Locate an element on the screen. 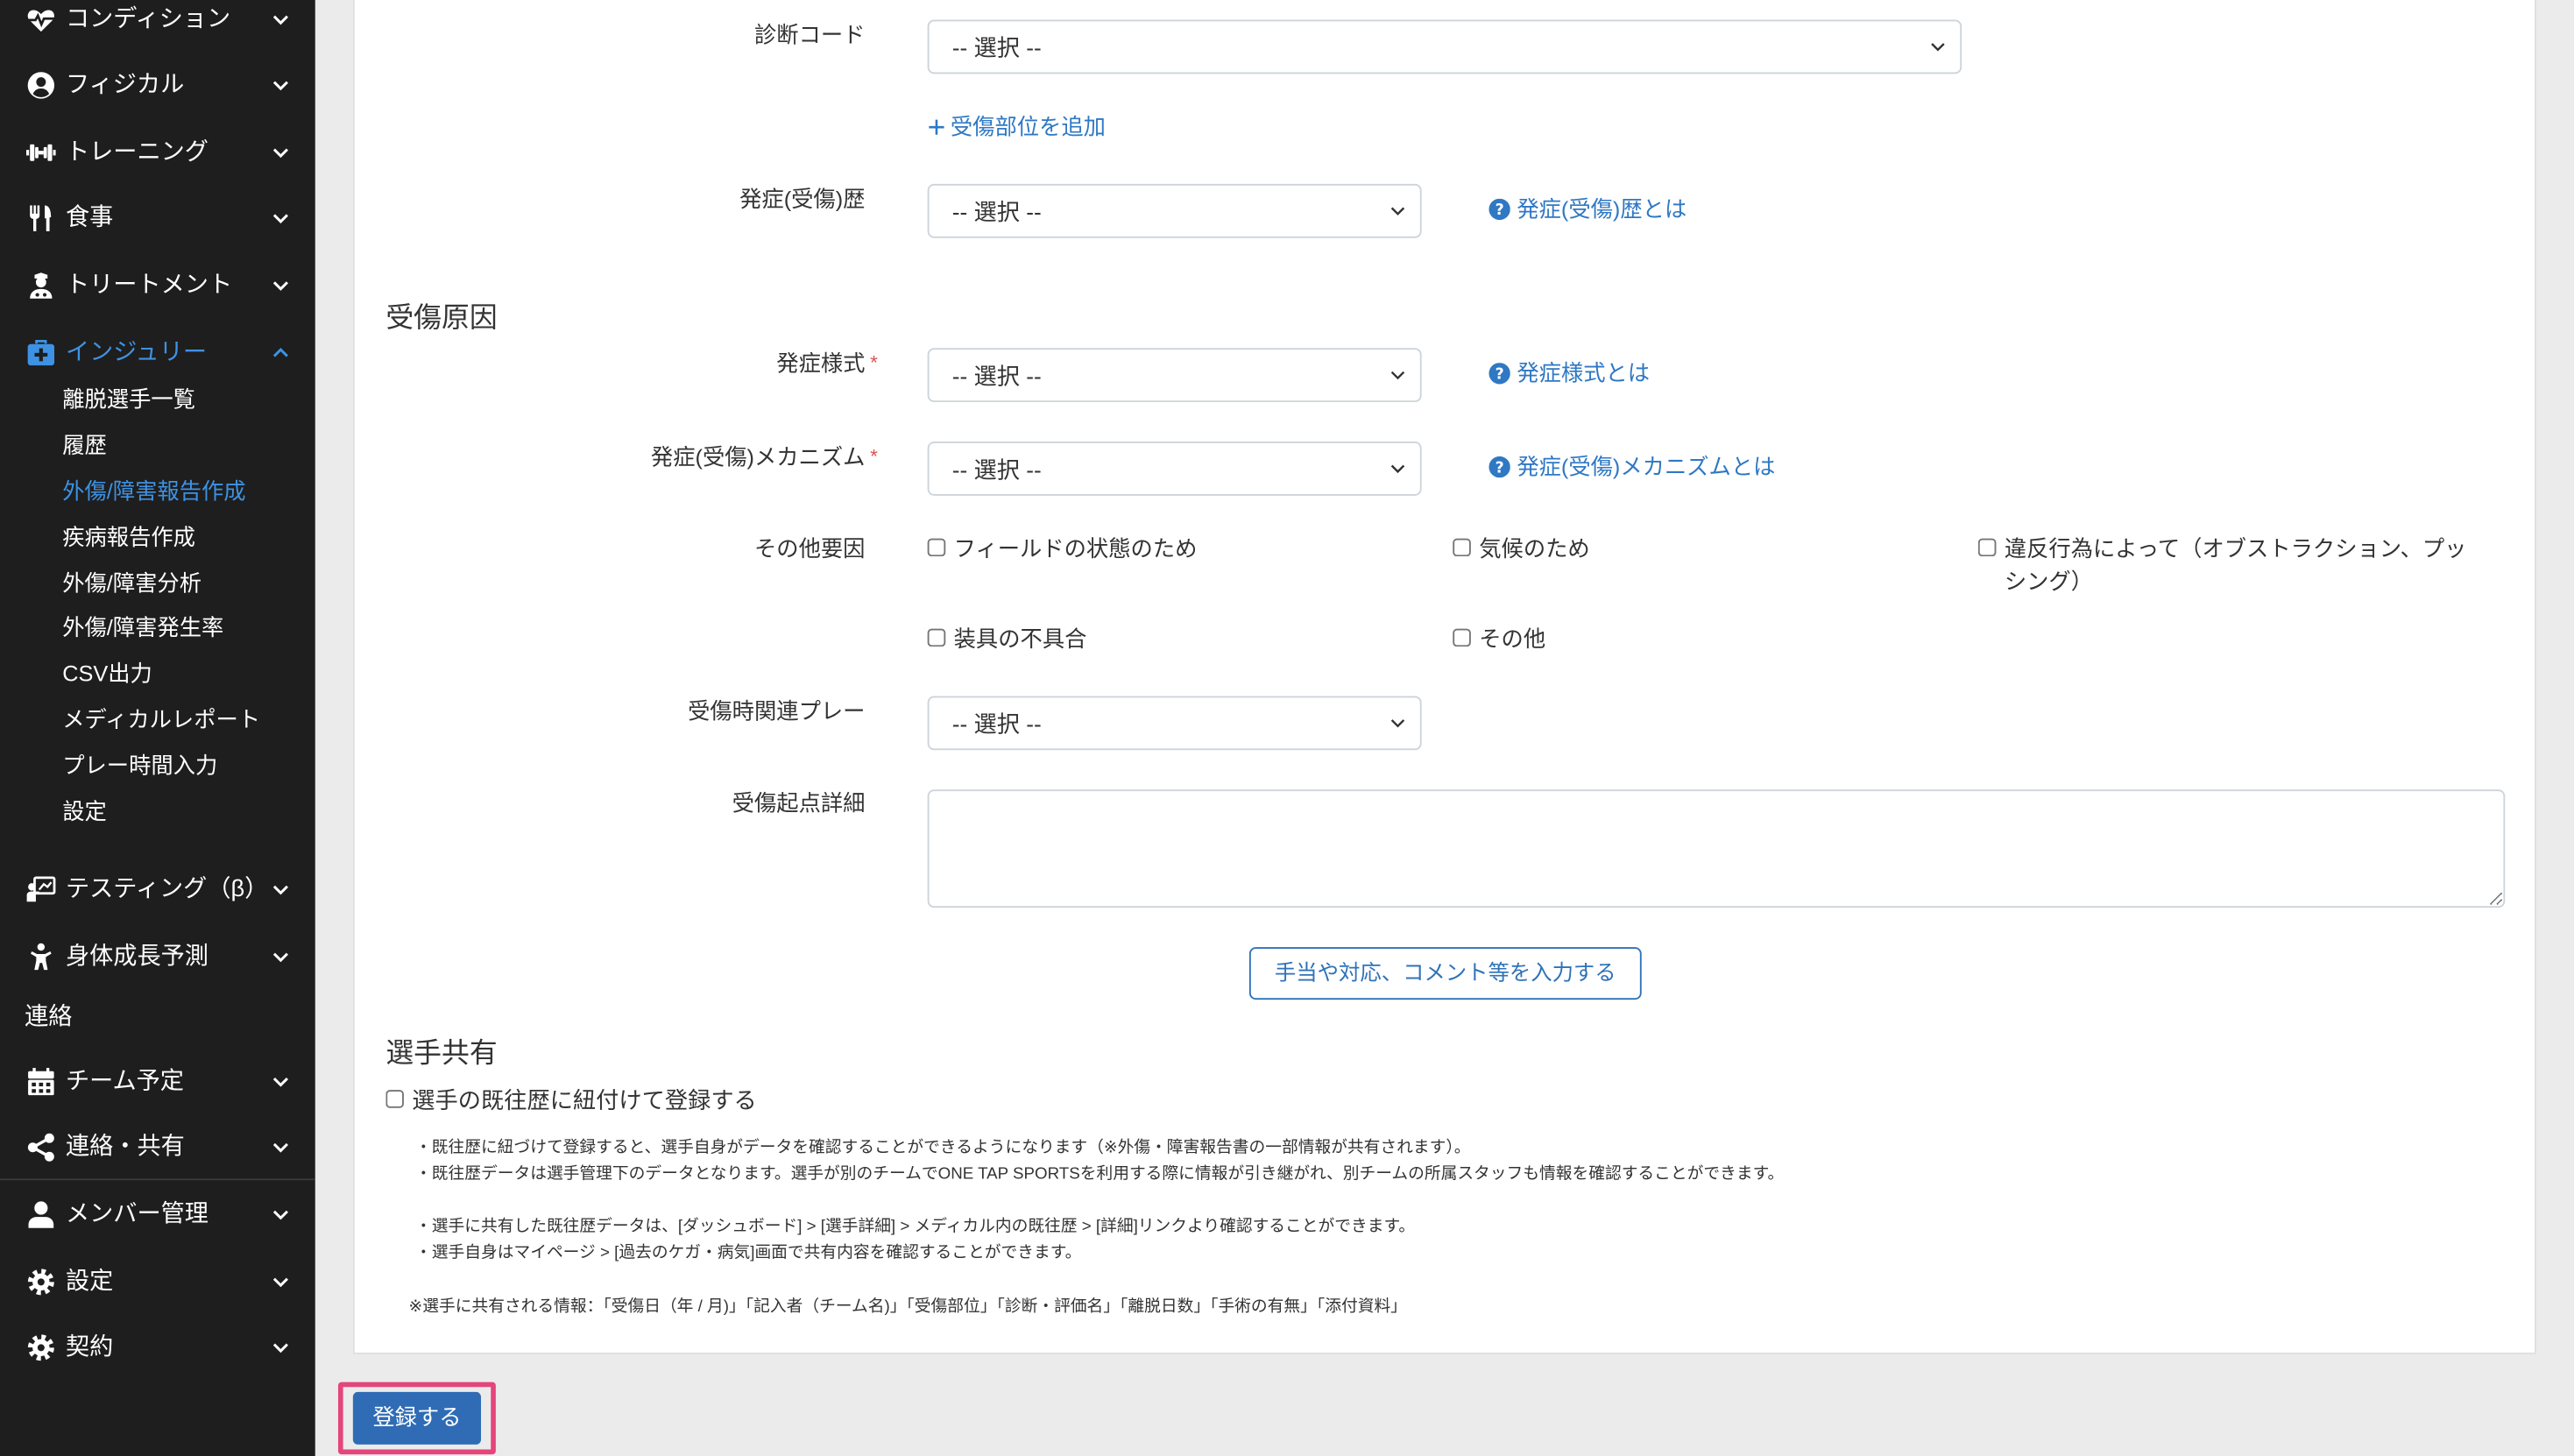  sub-item-injury-rate: 外傷/障害発生率 is located at coordinates (142, 629).